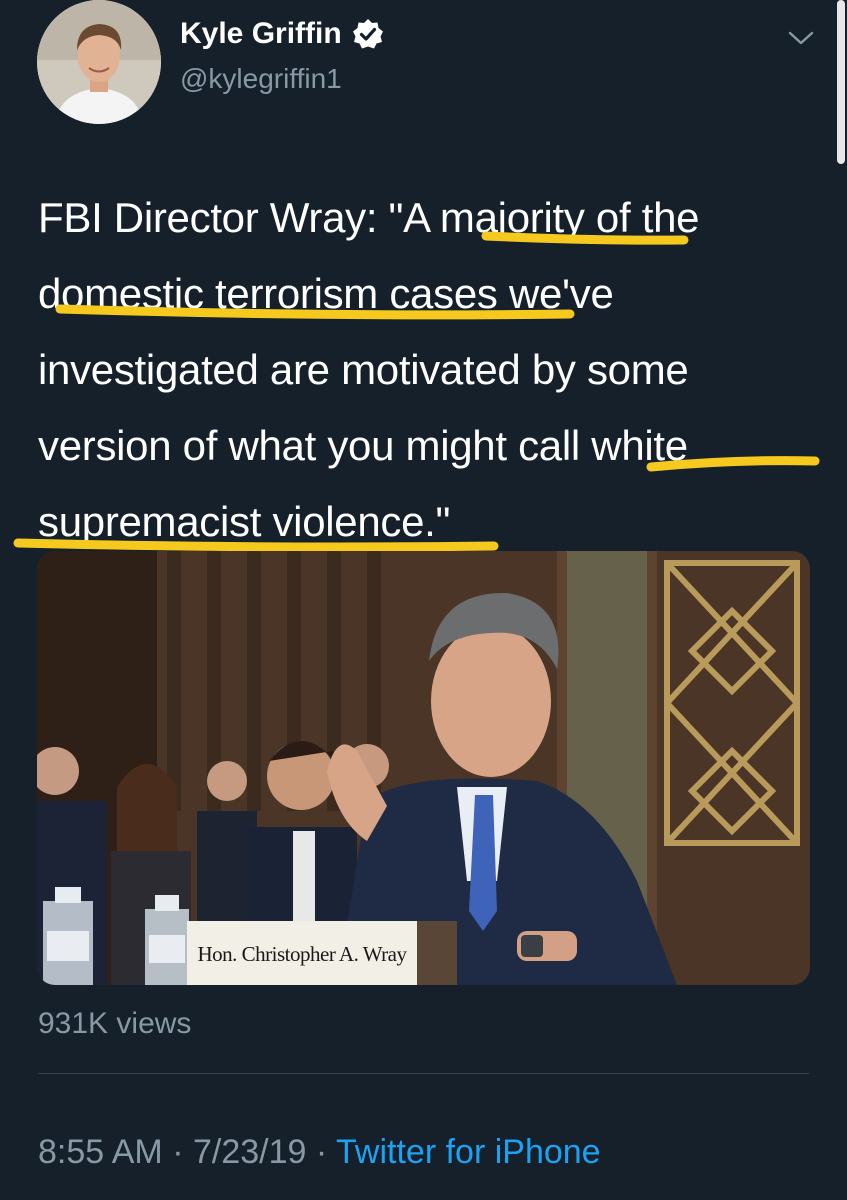 The width and height of the screenshot is (847, 1200). What do you see at coordinates (326, 293) in the screenshot?
I see `tweet-text-line: domestic terrorism cases we've` at bounding box center [326, 293].